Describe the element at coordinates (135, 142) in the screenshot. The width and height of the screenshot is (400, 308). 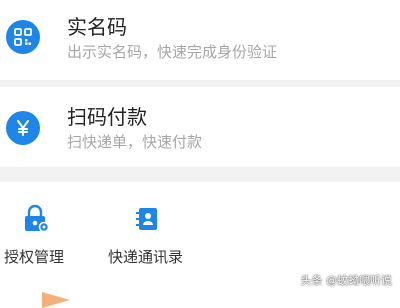
I see `scan-pay-subtitle: 扫快递单，快速付款` at that location.